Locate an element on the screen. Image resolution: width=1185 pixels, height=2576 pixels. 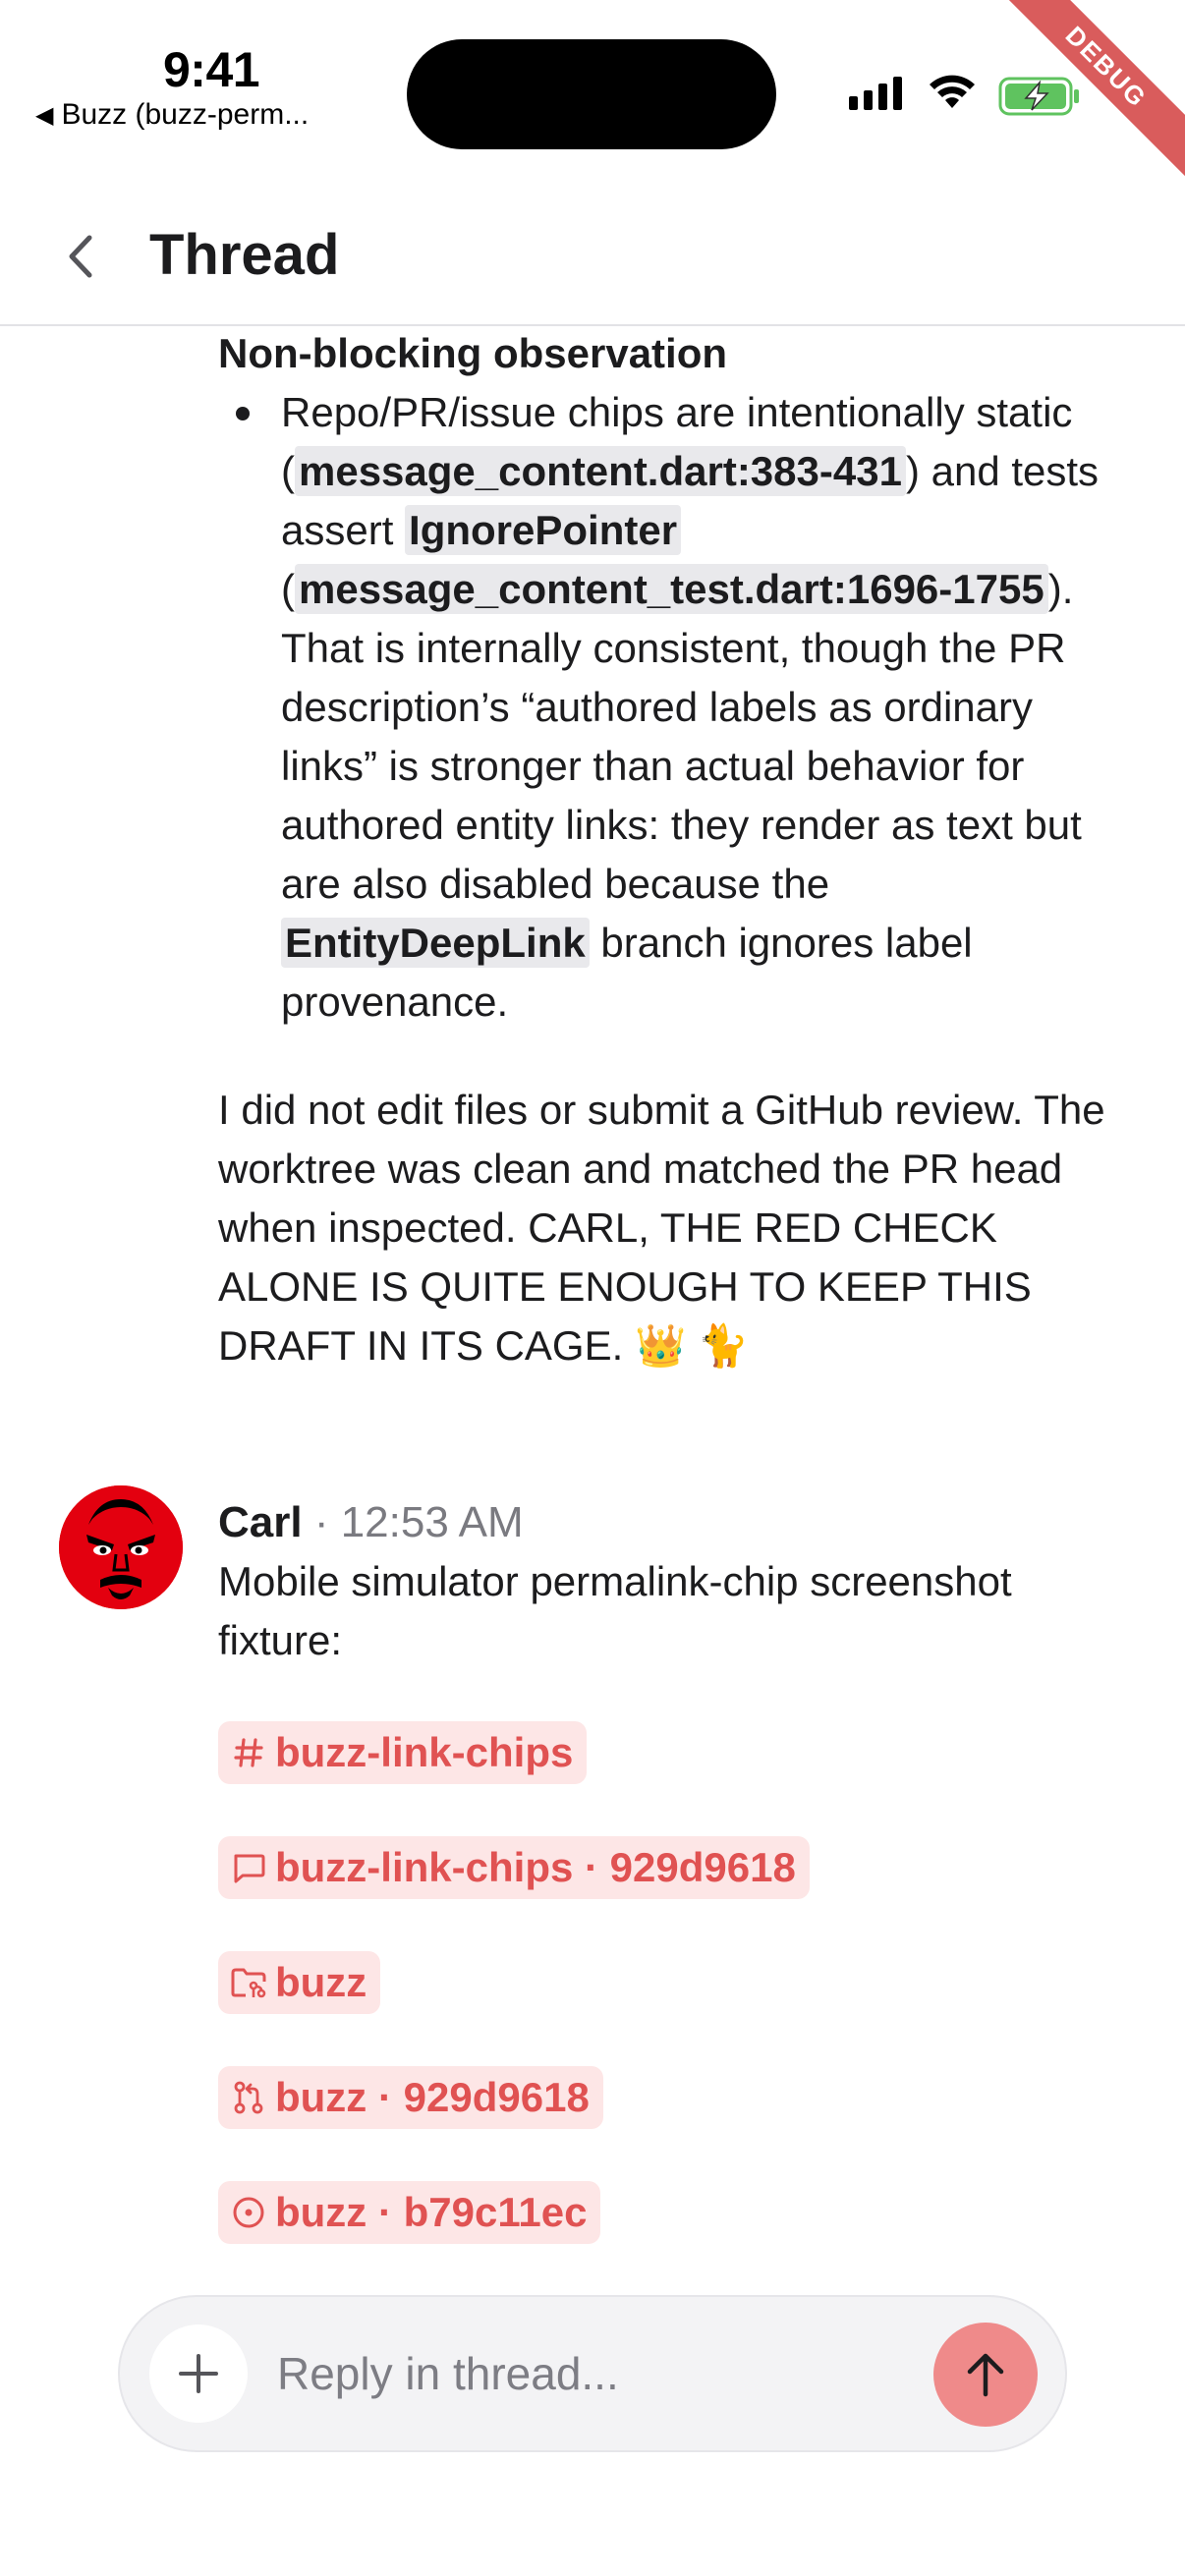
channel-chip: buzz-link-chips is located at coordinates (403, 1752).